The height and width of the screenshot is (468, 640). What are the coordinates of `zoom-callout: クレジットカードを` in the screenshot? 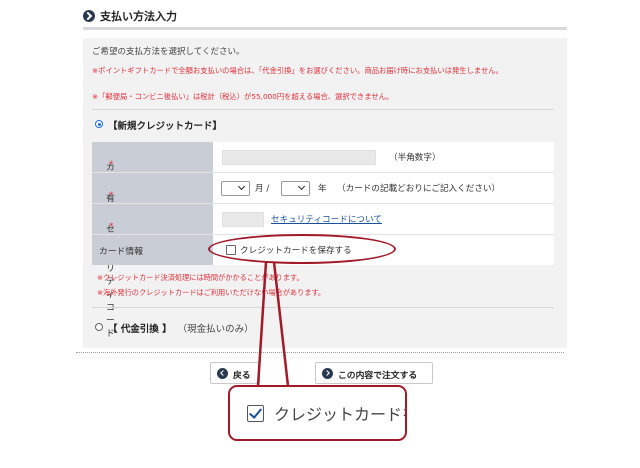 It's located at (317, 413).